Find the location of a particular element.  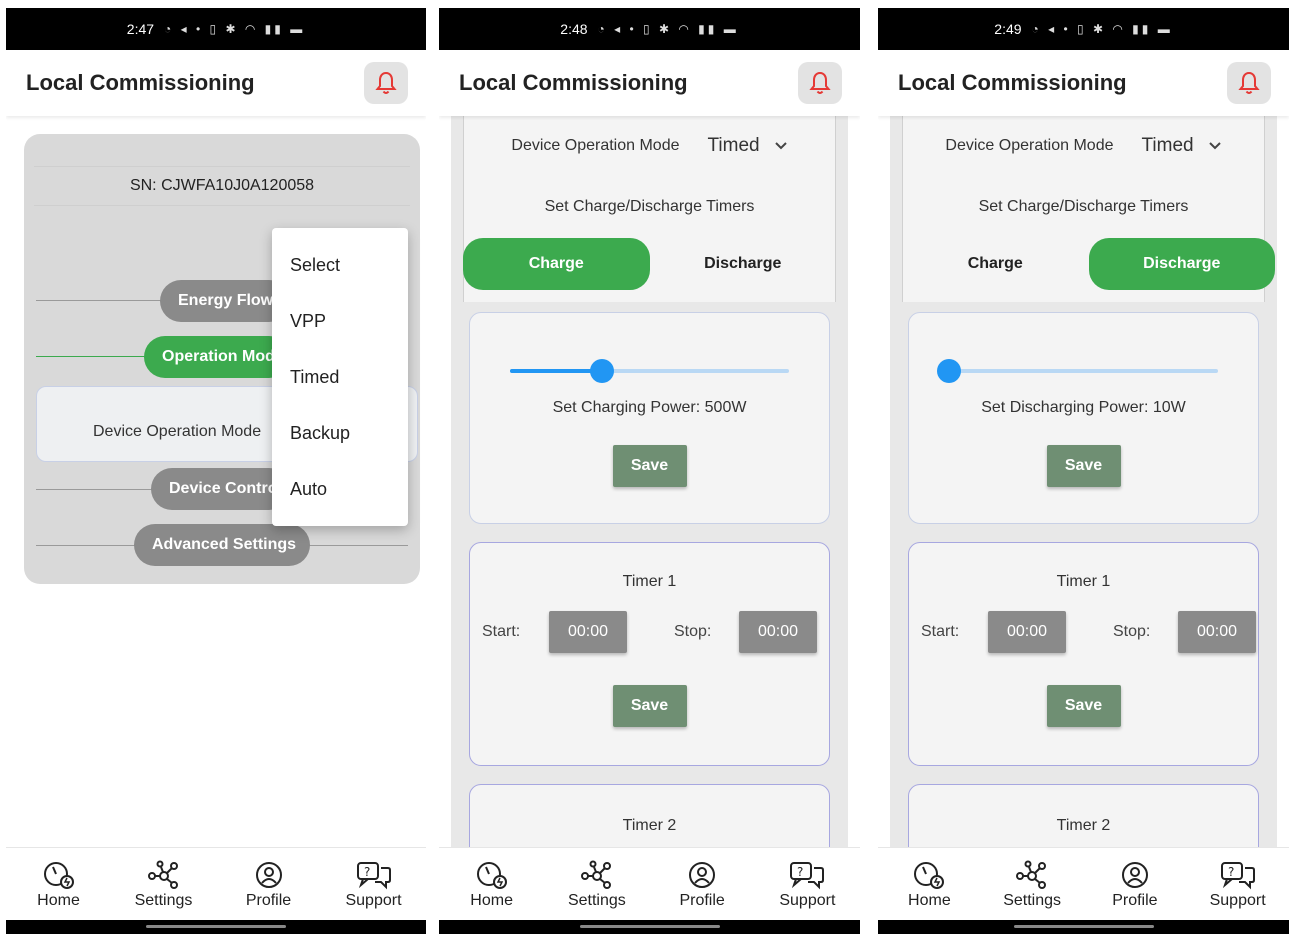

operation-mode-dropdown-menu: Select VPP Timed Backup Auto is located at coordinates (340, 377).